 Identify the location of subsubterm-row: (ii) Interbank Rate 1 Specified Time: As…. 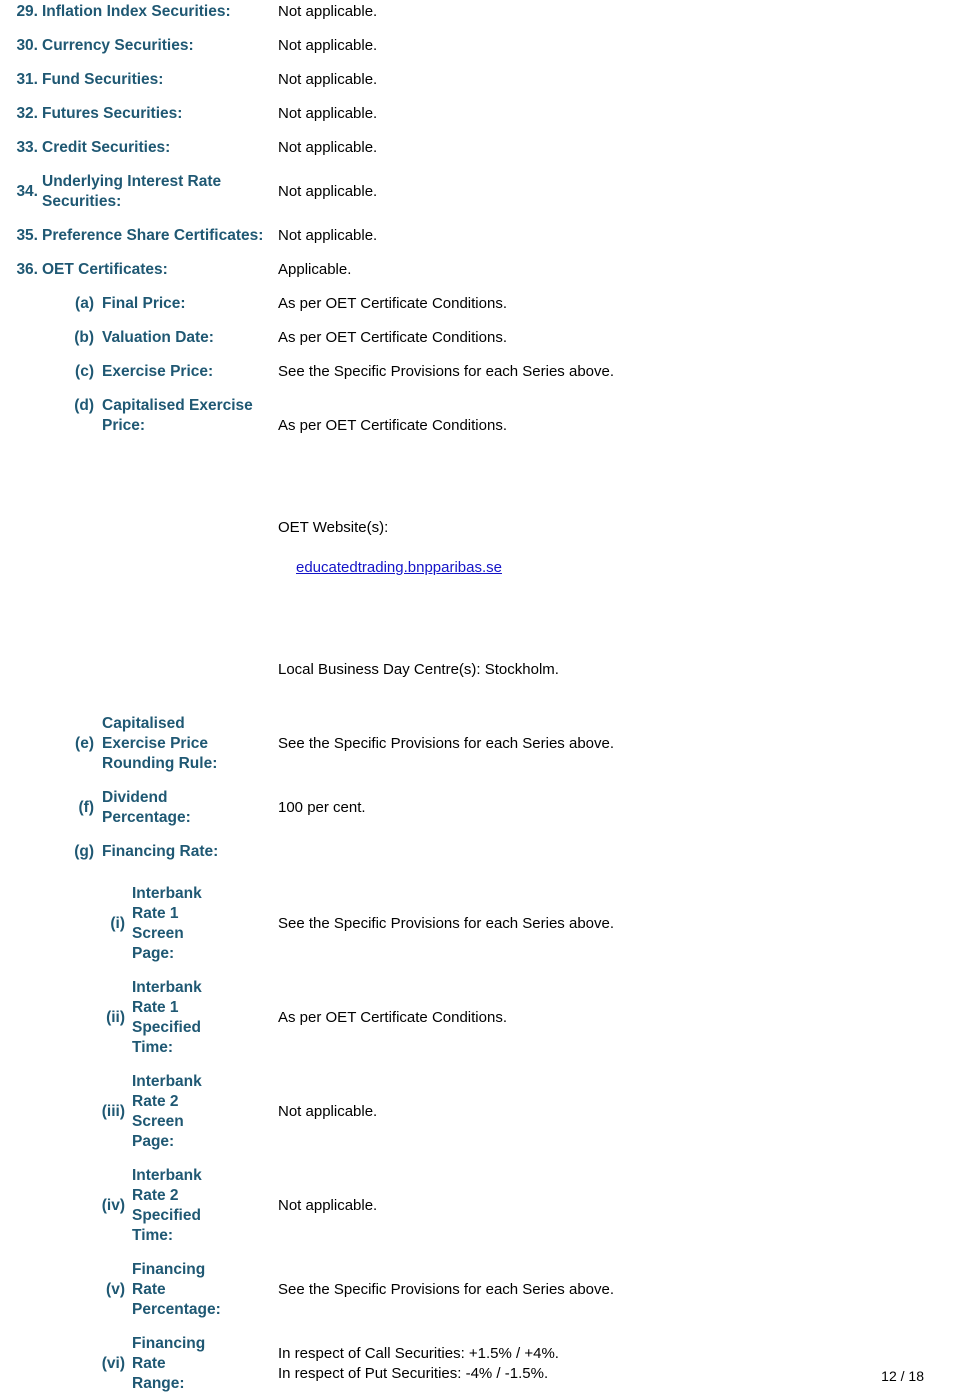
(480, 1018).